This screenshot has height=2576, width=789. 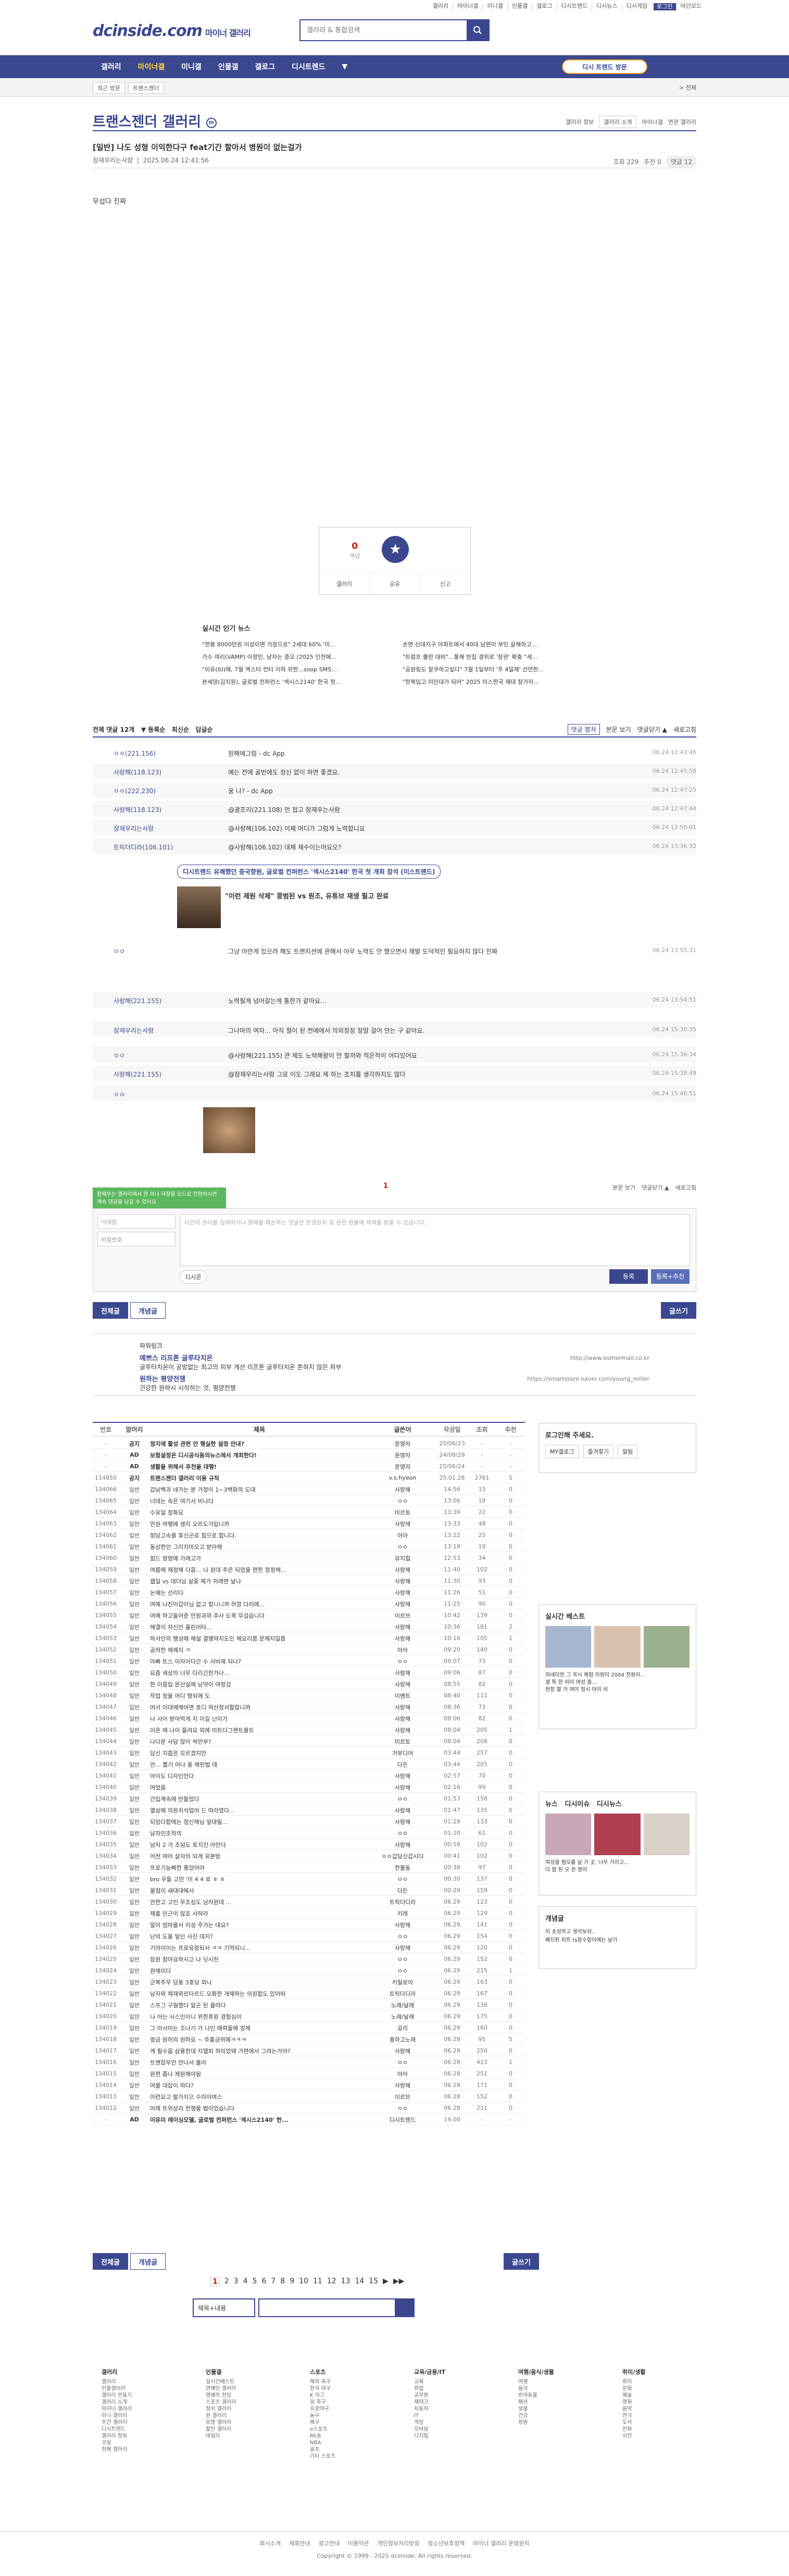 What do you see at coordinates (259, 1512) in the screenshot?
I see `post-title: 수유일 정화요` at bounding box center [259, 1512].